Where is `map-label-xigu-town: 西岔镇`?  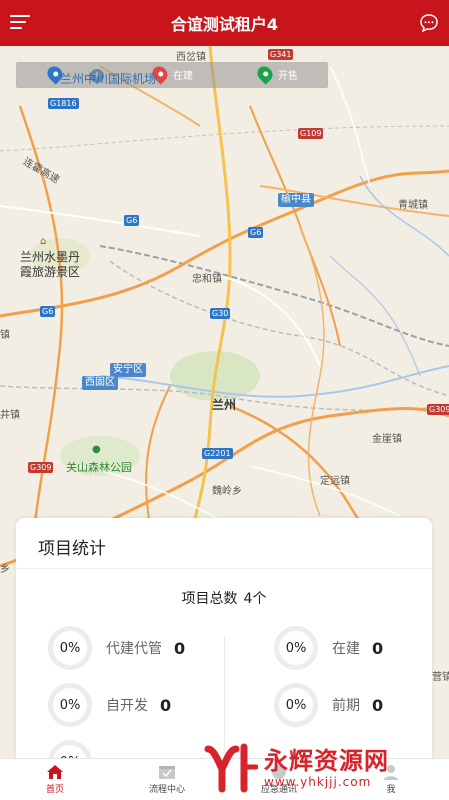 map-label-xigu-town: 西岔镇 is located at coordinates (191, 57).